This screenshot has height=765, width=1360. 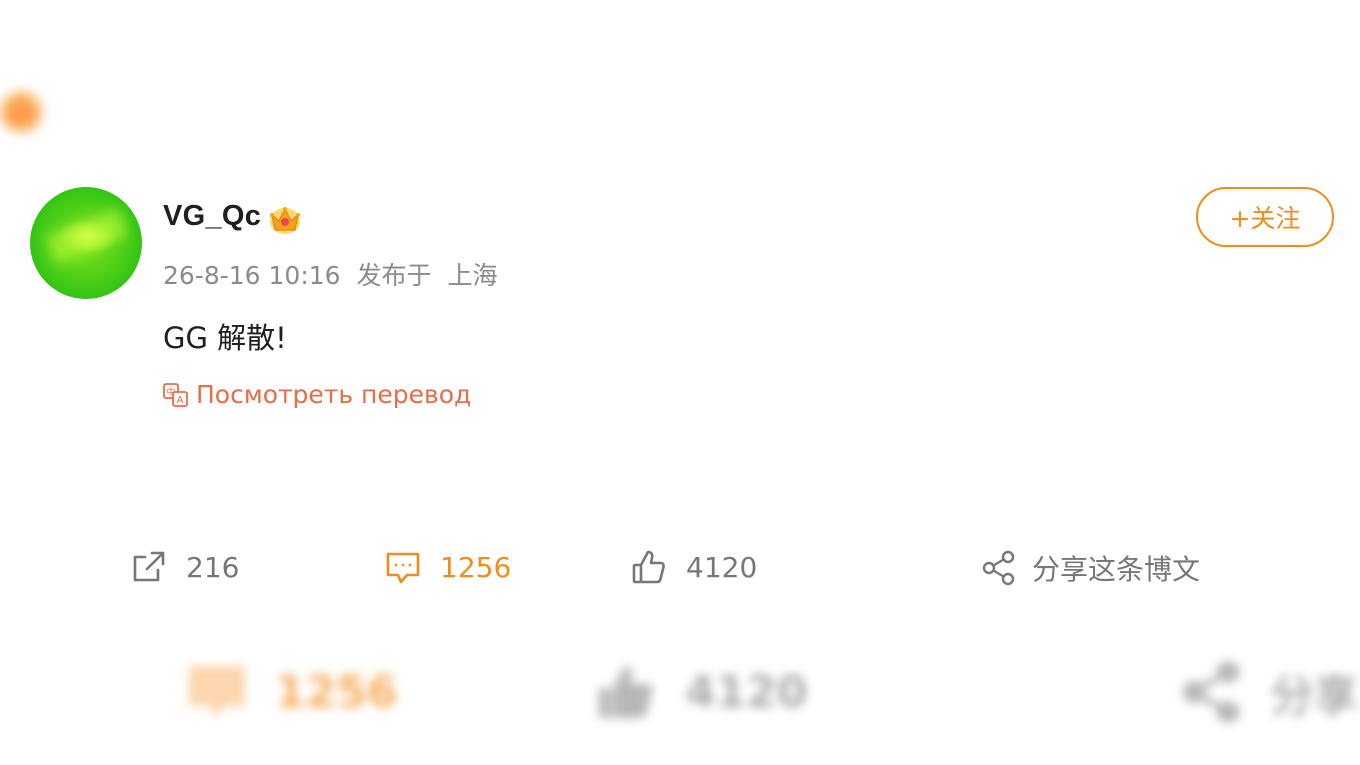 I want to click on share-button: 分享这条博文, so click(x=1090, y=568).